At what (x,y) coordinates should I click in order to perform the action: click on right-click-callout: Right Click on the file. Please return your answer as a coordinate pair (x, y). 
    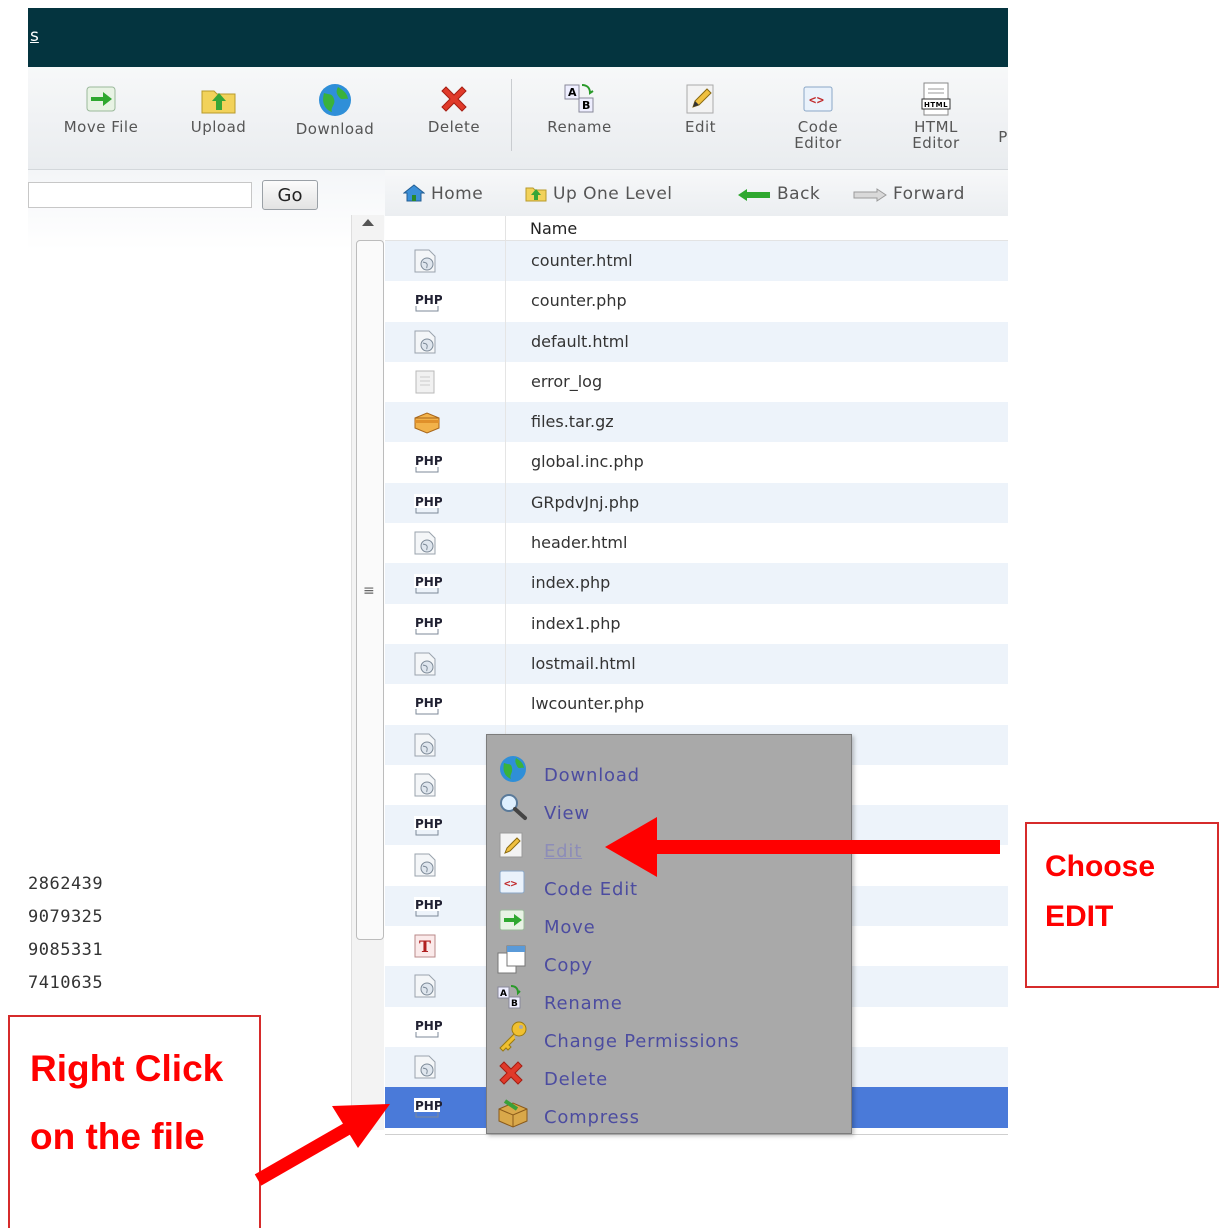
    Looking at the image, I should click on (134, 1121).